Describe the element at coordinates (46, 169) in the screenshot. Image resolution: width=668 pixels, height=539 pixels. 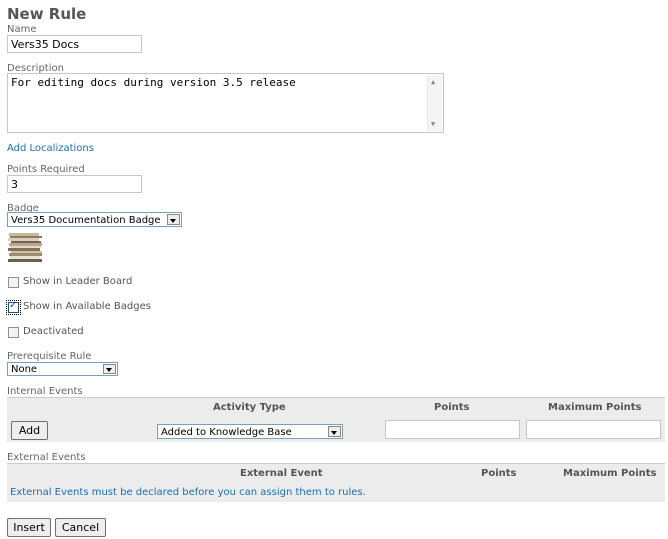
I see `points-required-label: Points Required` at that location.